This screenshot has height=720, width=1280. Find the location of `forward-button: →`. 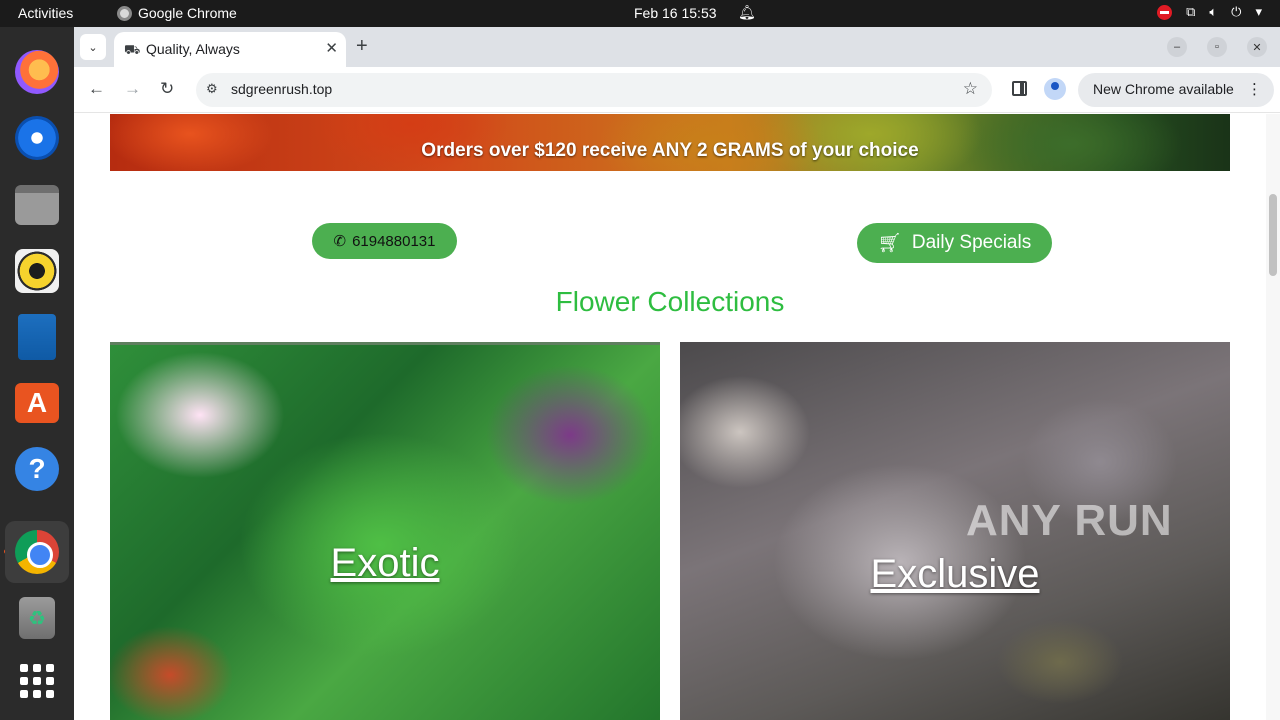

forward-button: → is located at coordinates (132, 89).